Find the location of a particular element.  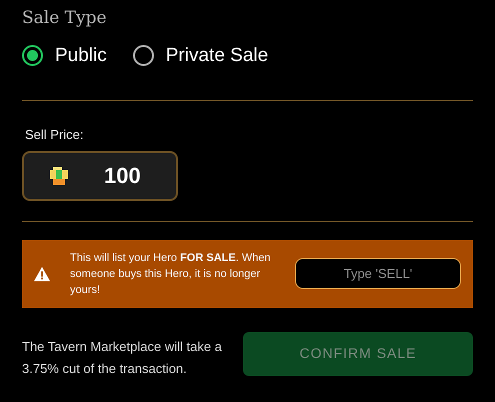

price-field: 100 is located at coordinates (100, 175).